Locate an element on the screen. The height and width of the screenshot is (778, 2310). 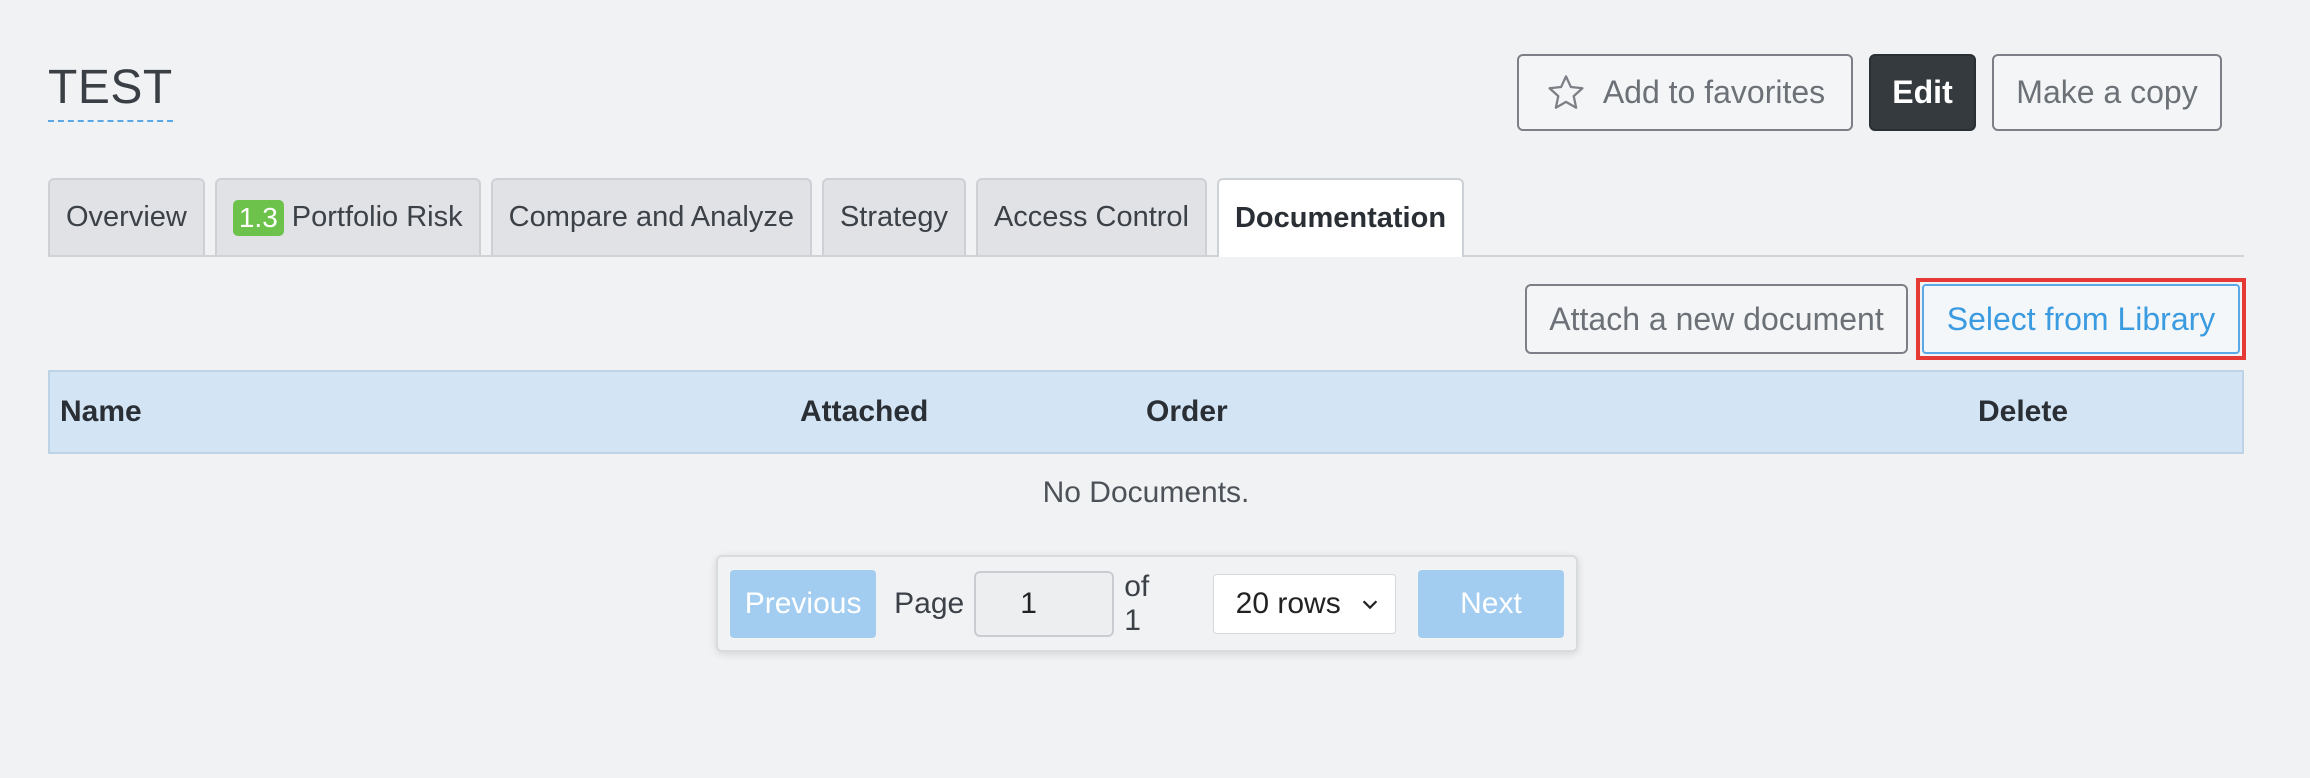
column-header-name: Name is located at coordinates (101, 412).